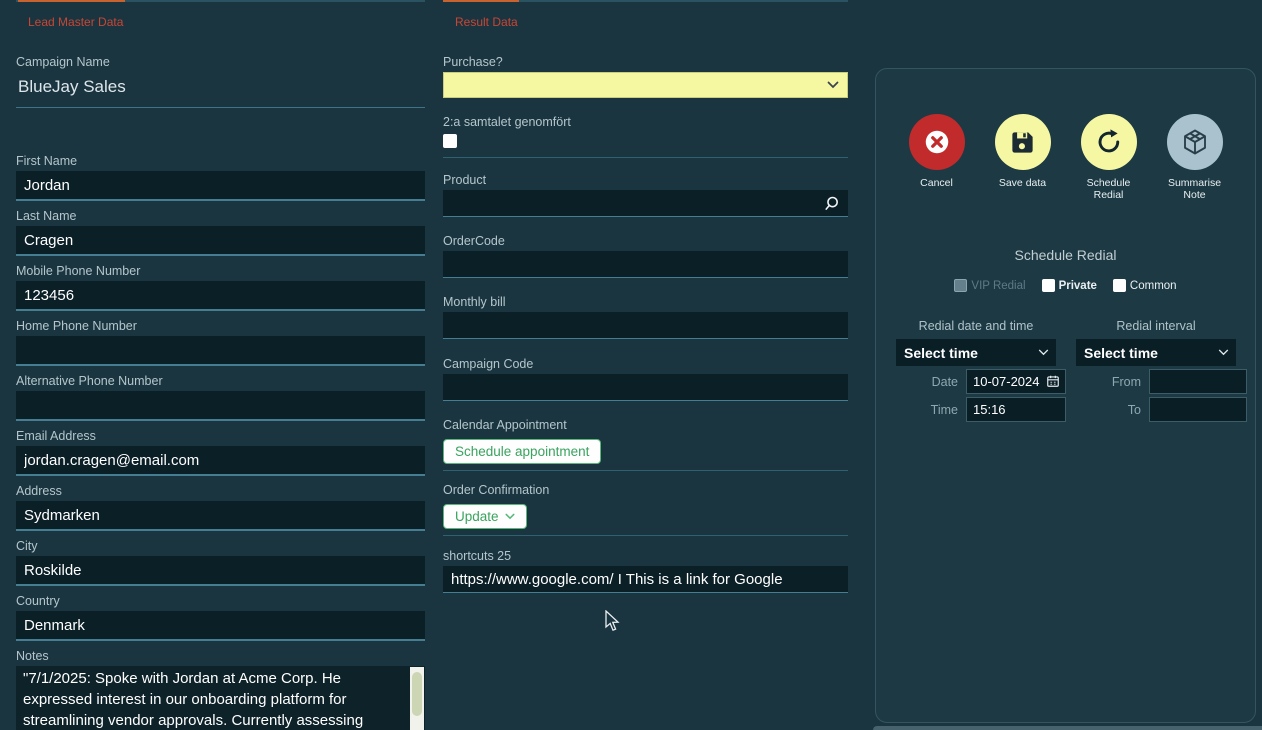 The width and height of the screenshot is (1262, 730). What do you see at coordinates (1134, 409) in the screenshot?
I see `to-label: To` at bounding box center [1134, 409].